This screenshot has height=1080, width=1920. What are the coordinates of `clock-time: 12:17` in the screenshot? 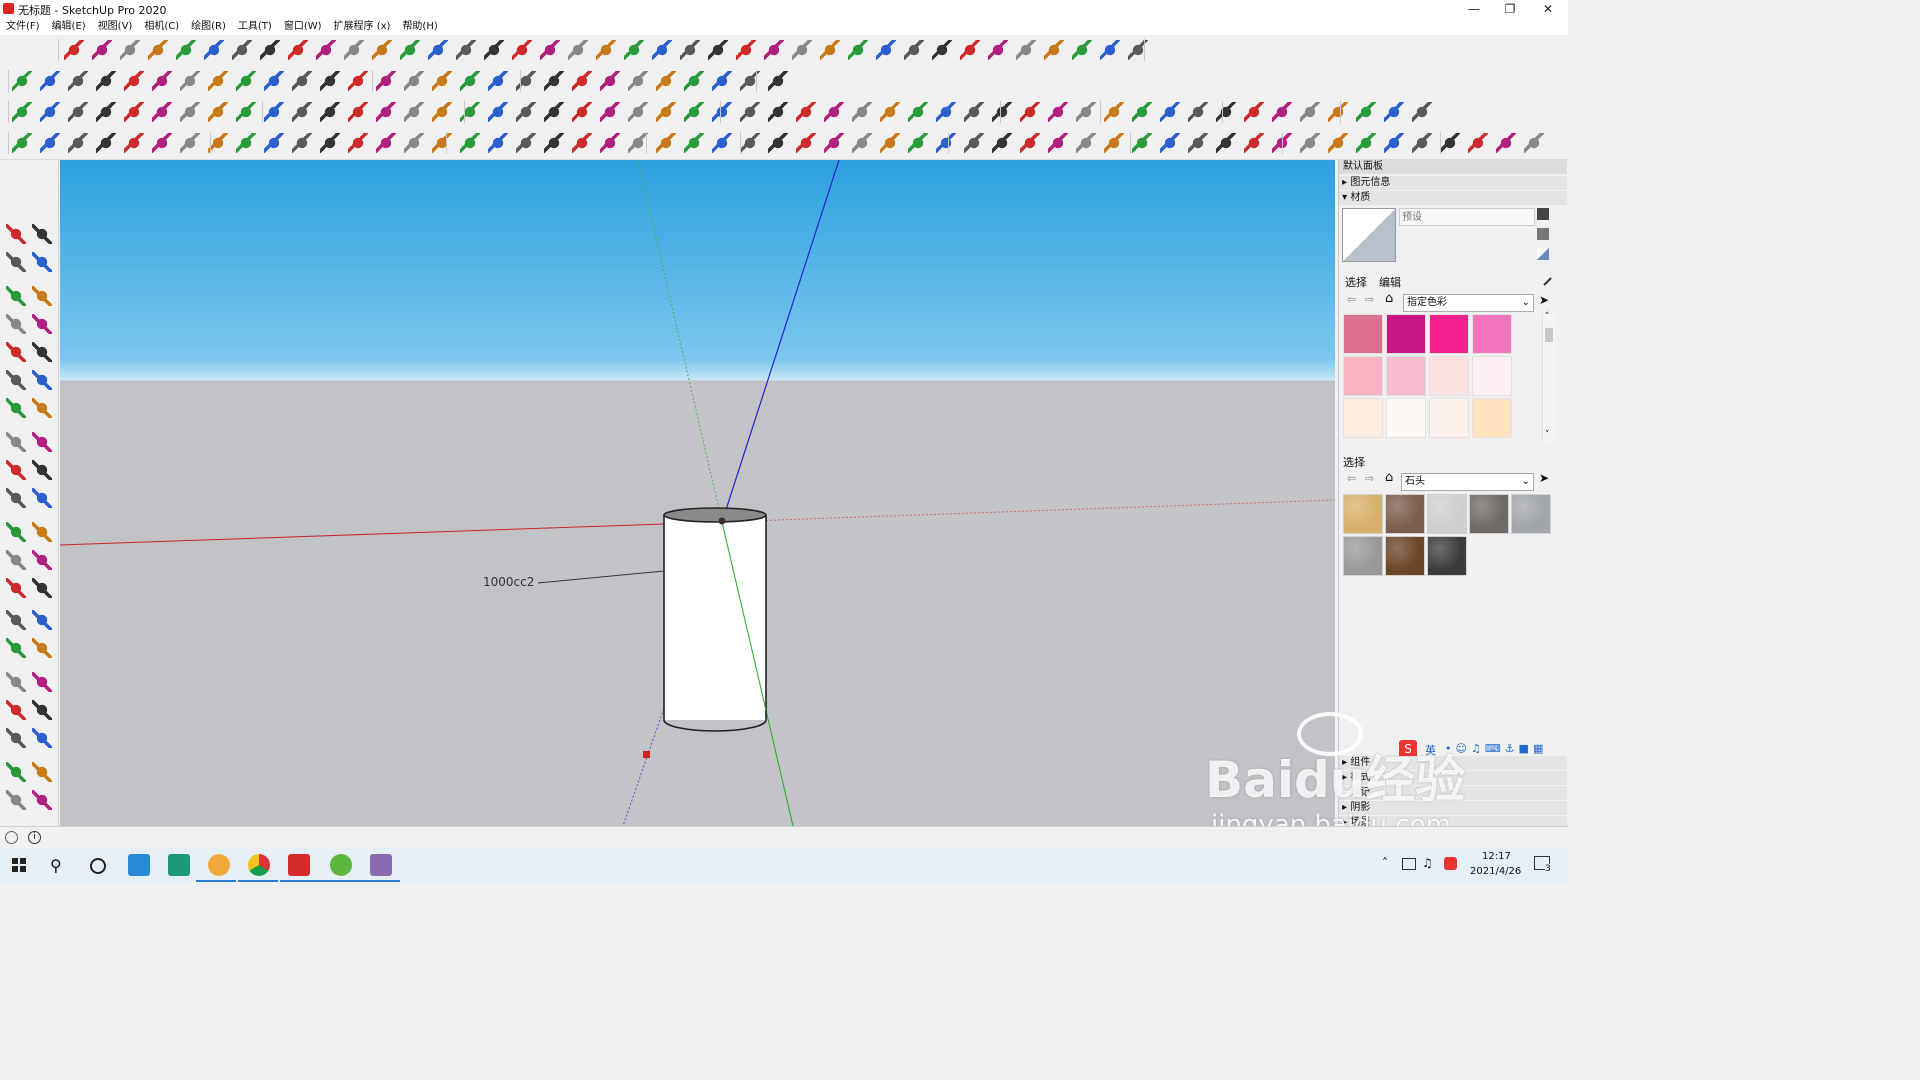 It's located at (1496, 856).